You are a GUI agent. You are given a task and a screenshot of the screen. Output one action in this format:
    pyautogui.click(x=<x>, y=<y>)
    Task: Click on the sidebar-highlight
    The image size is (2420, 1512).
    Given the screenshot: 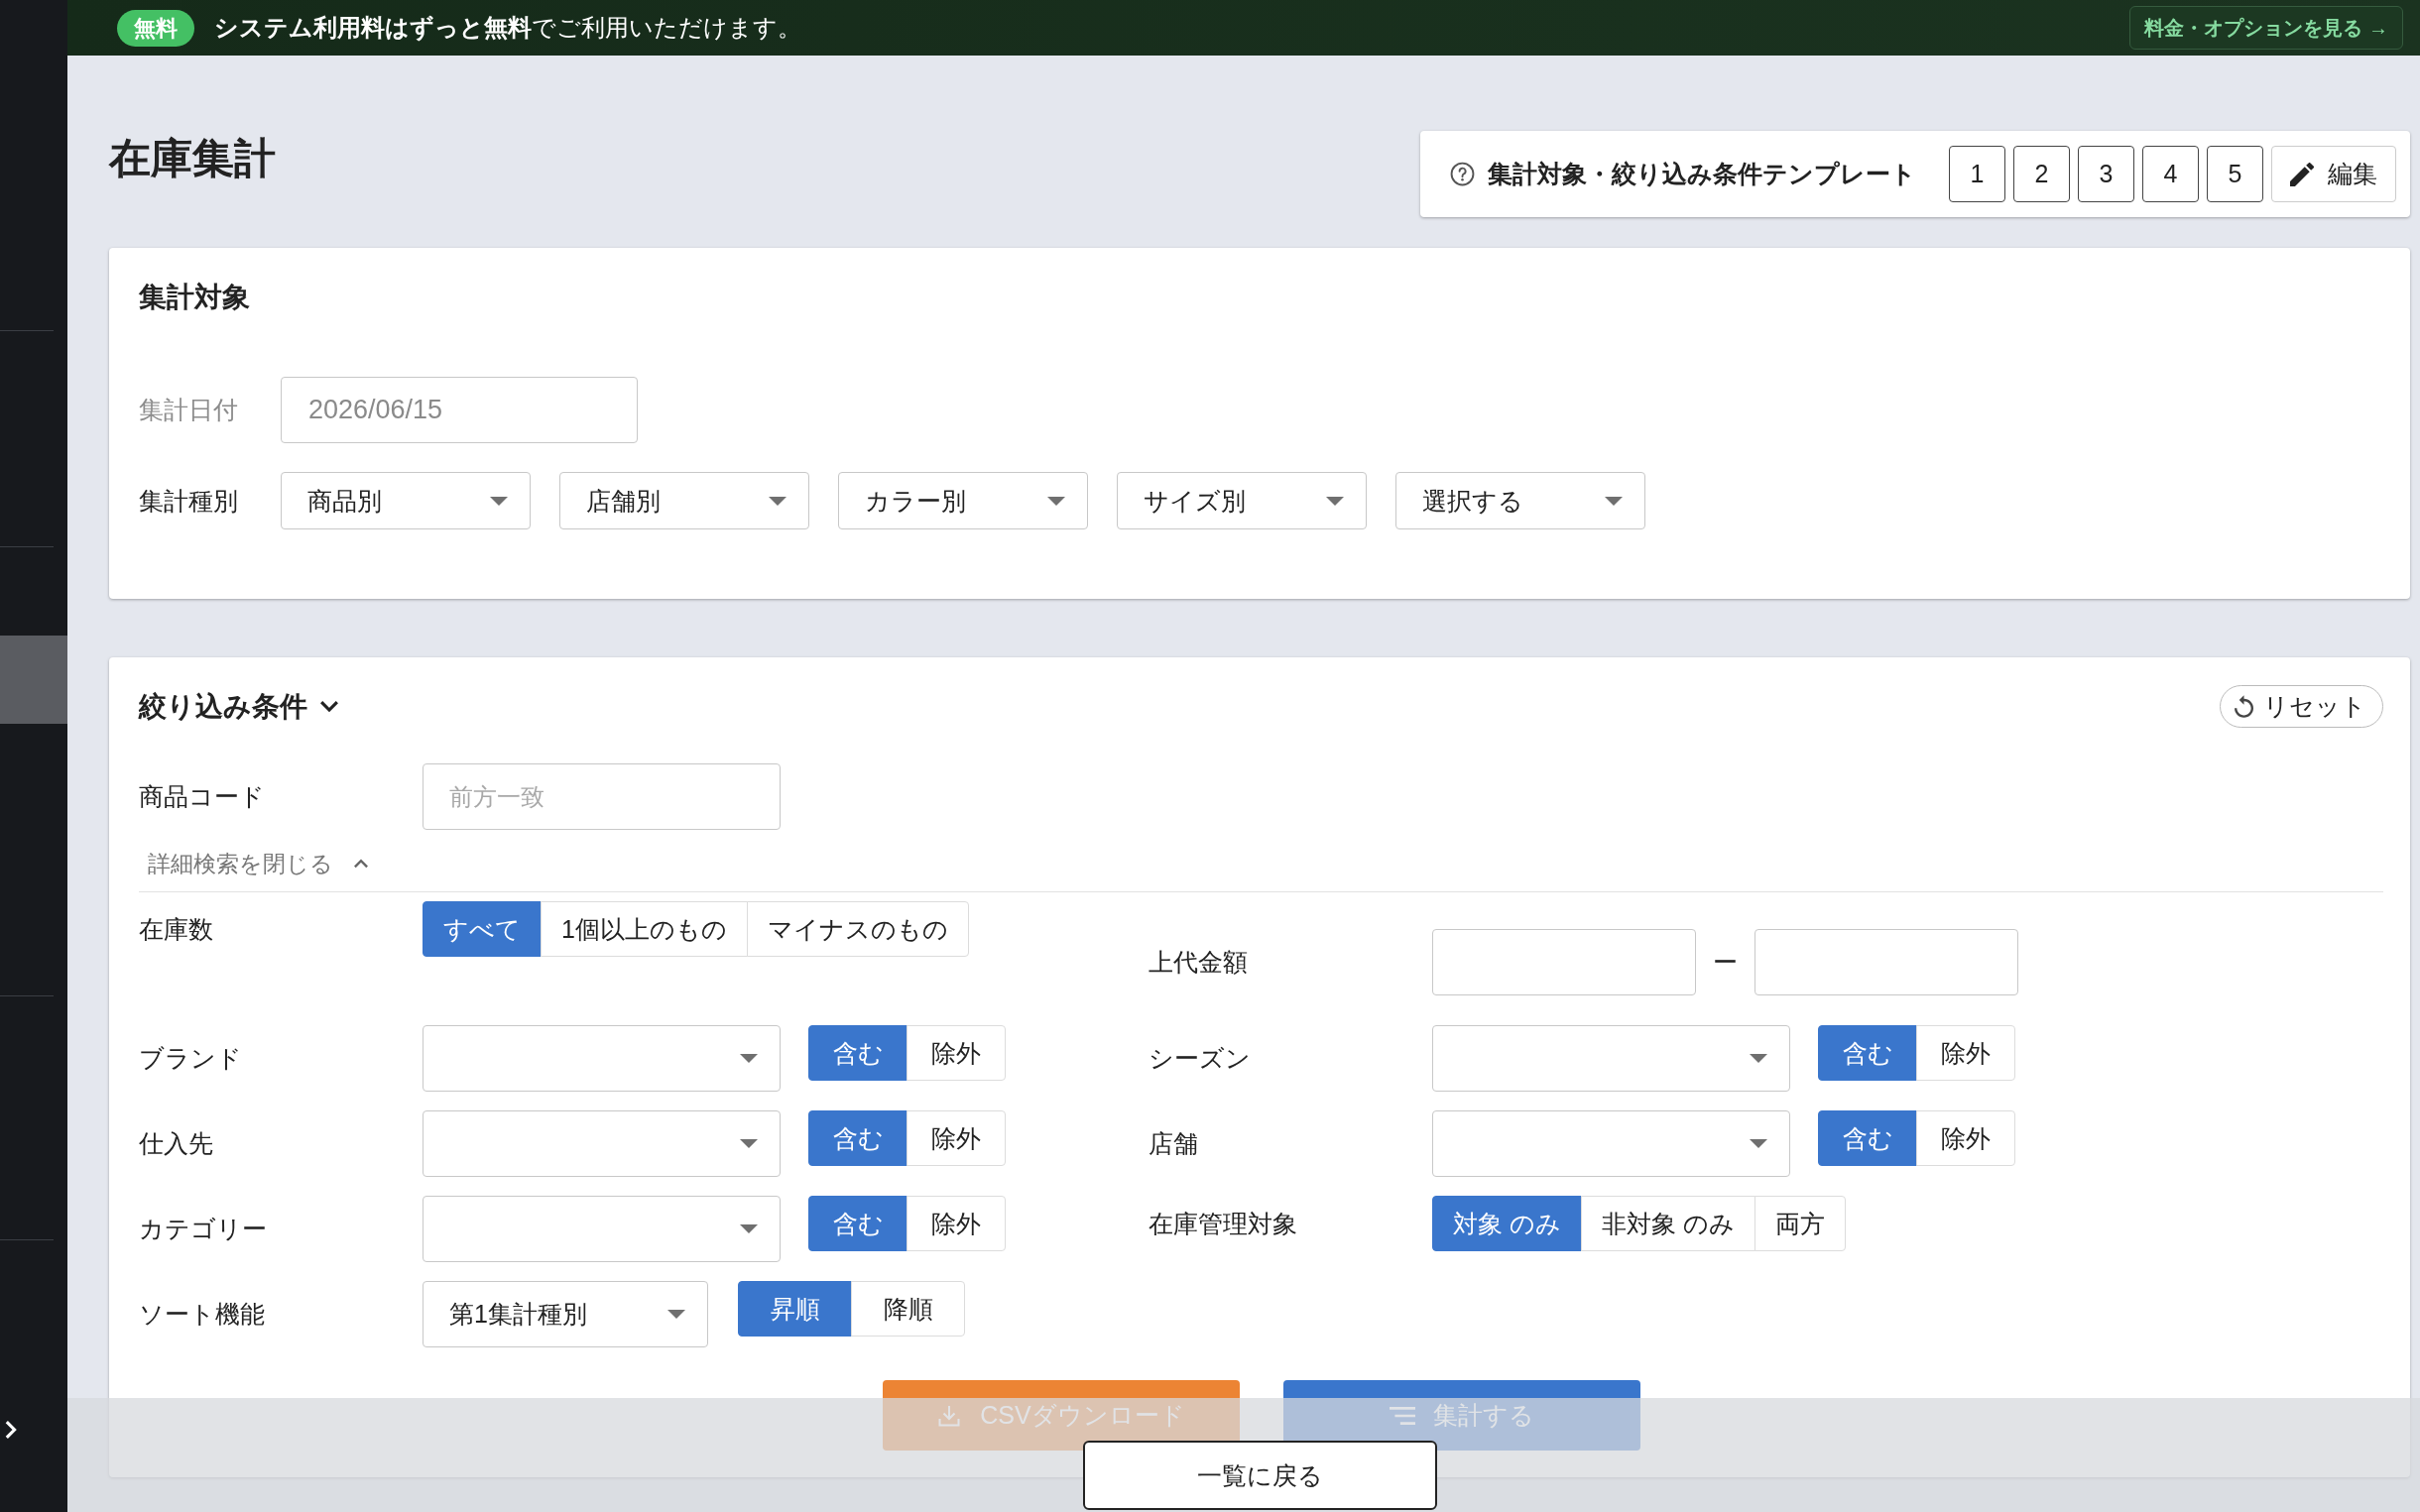 What is the action you would take?
    pyautogui.click(x=33, y=680)
    